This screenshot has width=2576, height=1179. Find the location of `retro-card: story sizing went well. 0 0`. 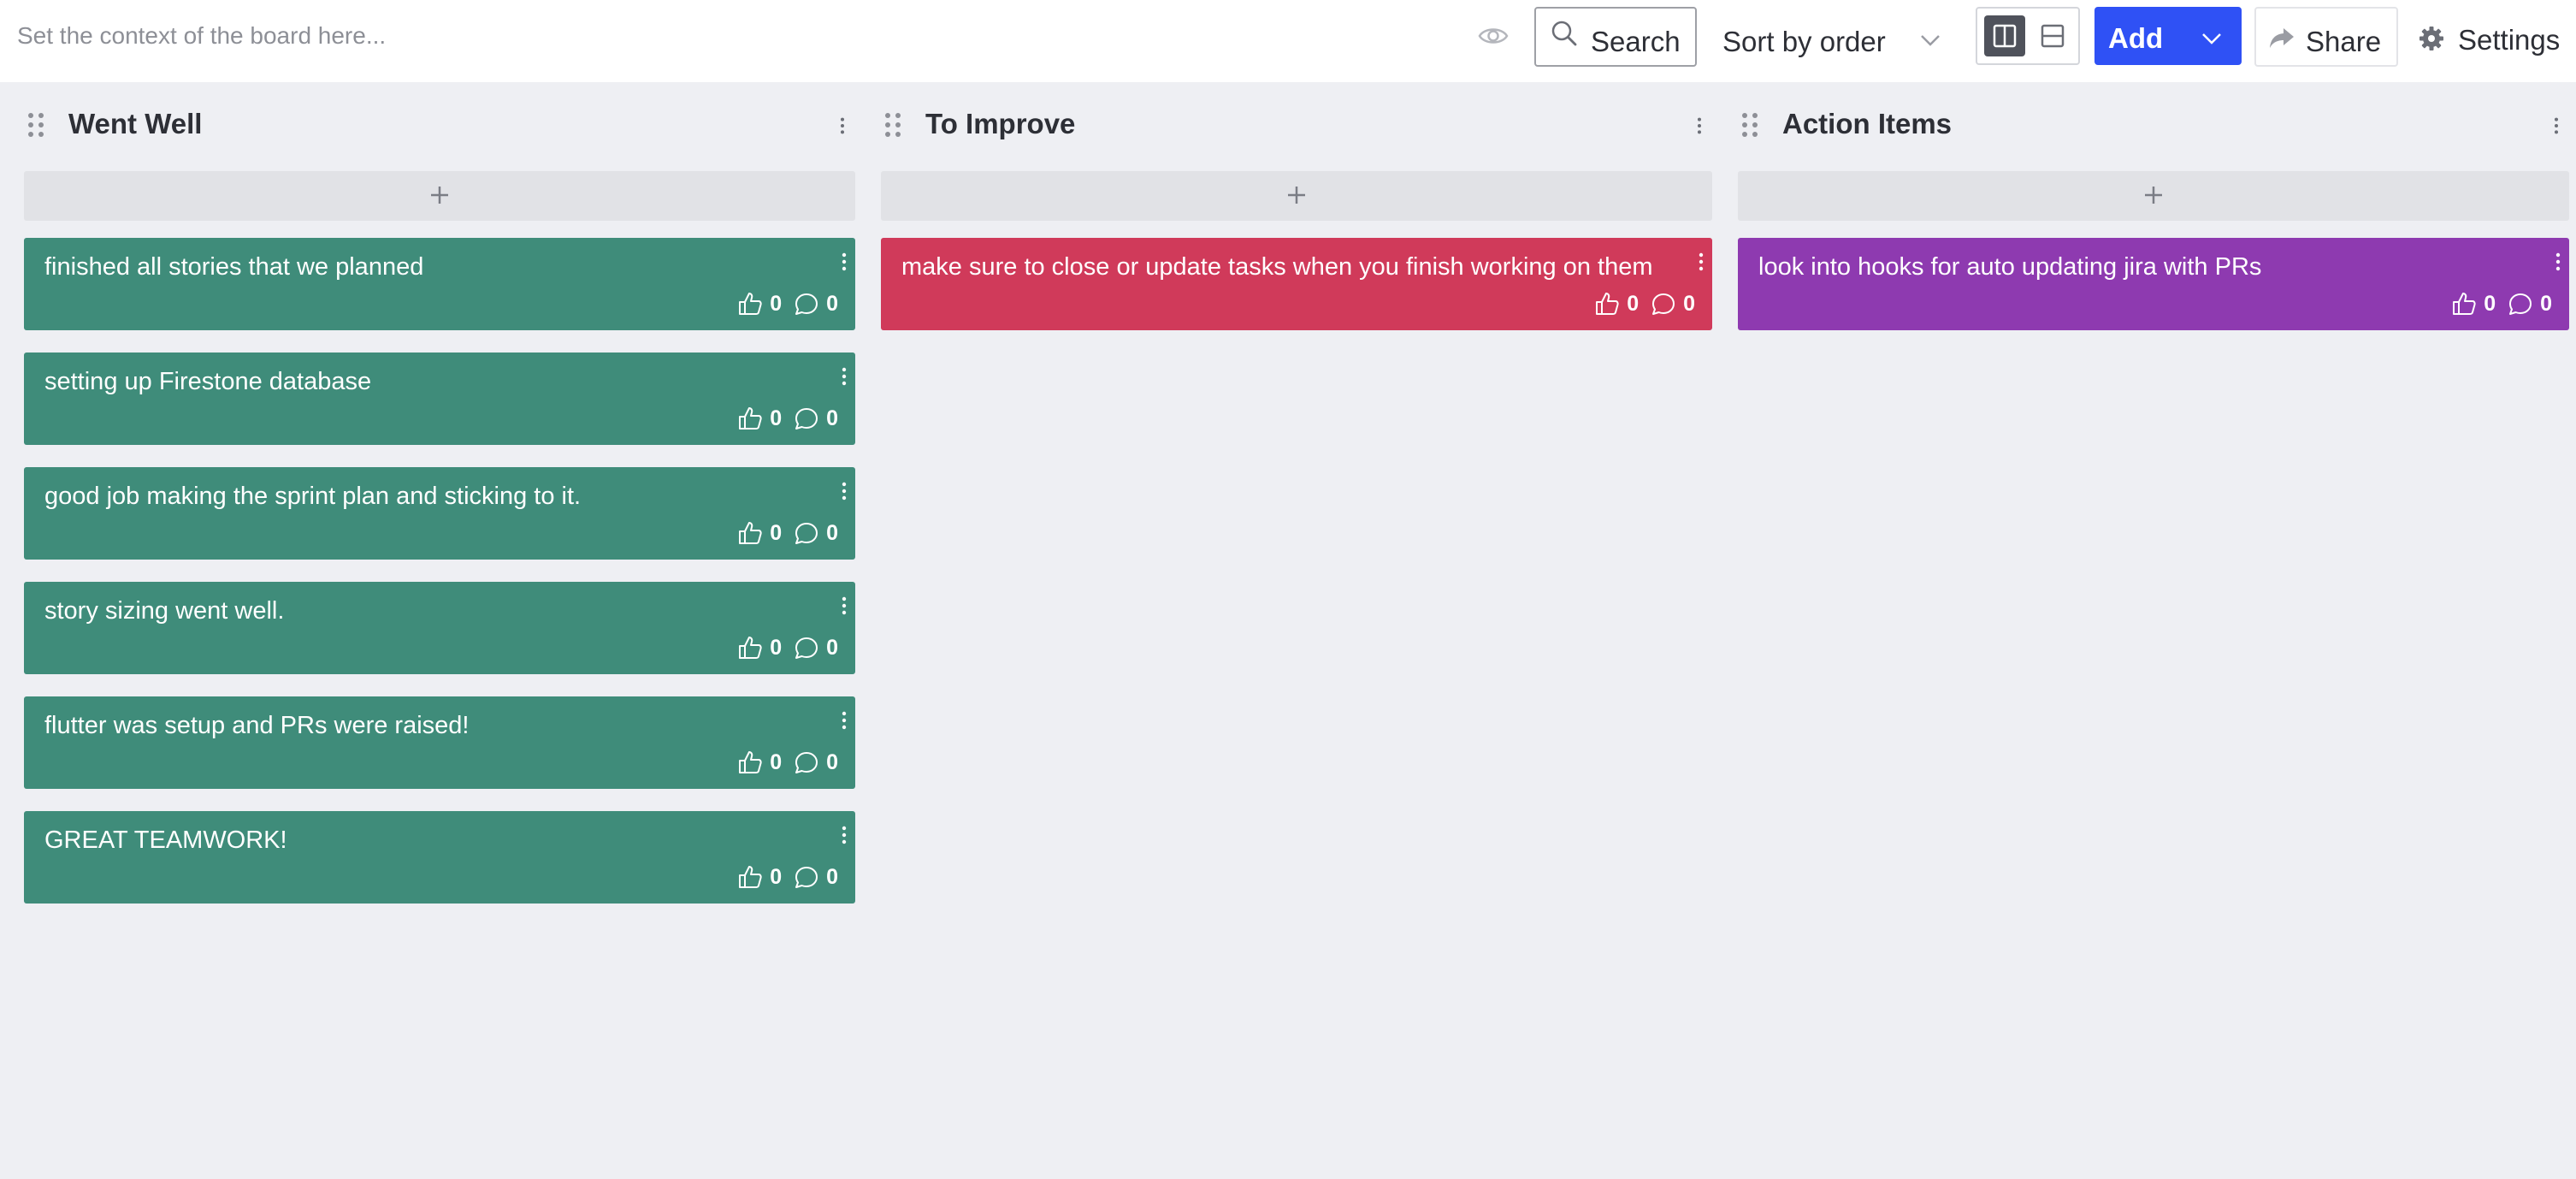

retro-card: story sizing went well. 0 0 is located at coordinates (440, 628).